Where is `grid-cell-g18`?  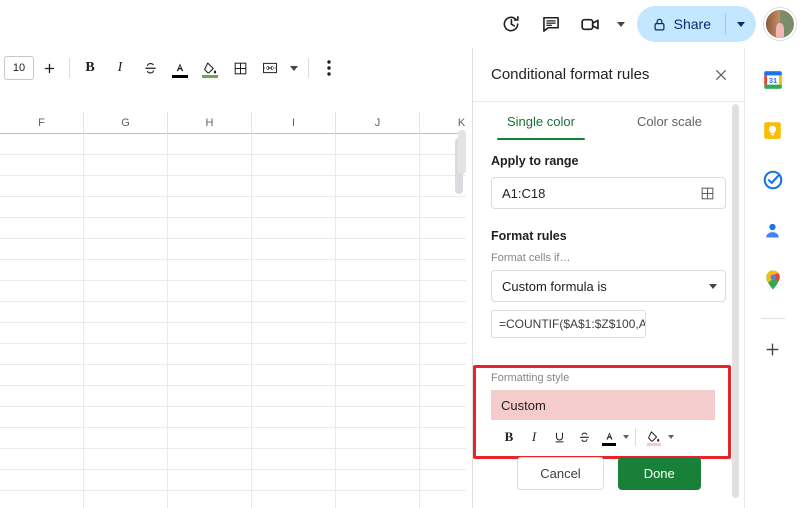 grid-cell-g18 is located at coordinates (126, 499).